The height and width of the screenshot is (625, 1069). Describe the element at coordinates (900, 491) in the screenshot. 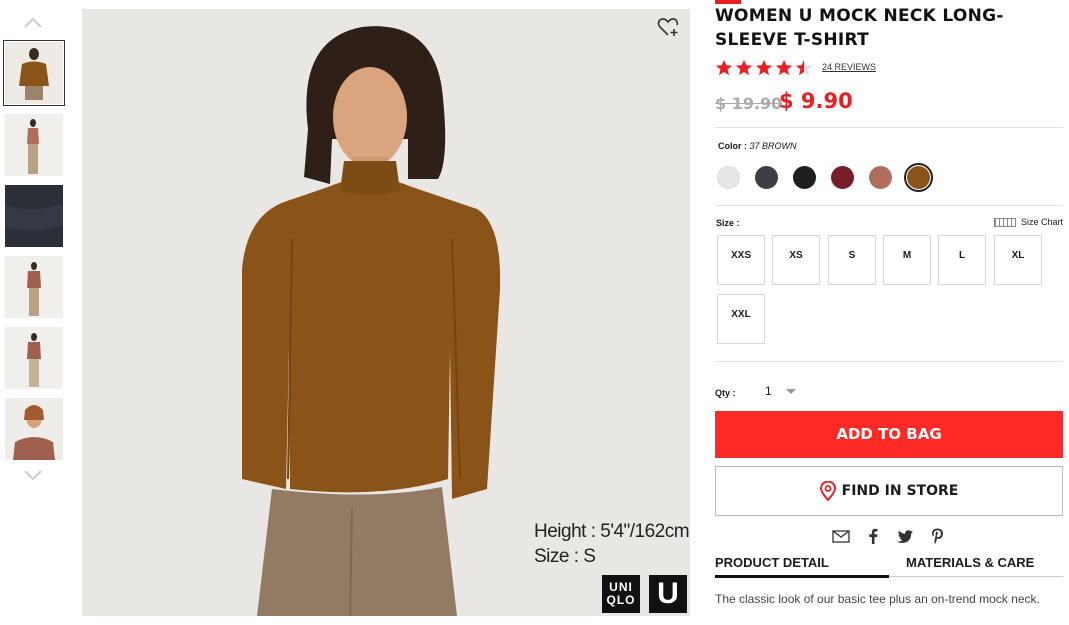

I see `find-in-store-label: FIND IN STORE` at that location.